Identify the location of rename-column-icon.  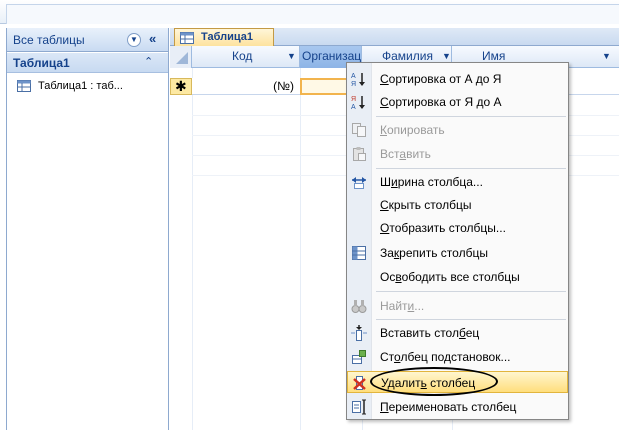
(359, 407).